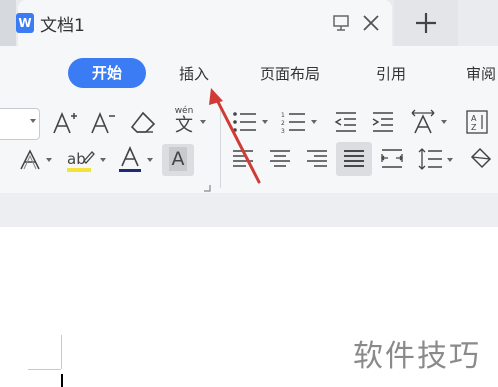 The width and height of the screenshot is (498, 387). Describe the element at coordinates (423, 122) in the screenshot. I see `text-direction-icon` at that location.